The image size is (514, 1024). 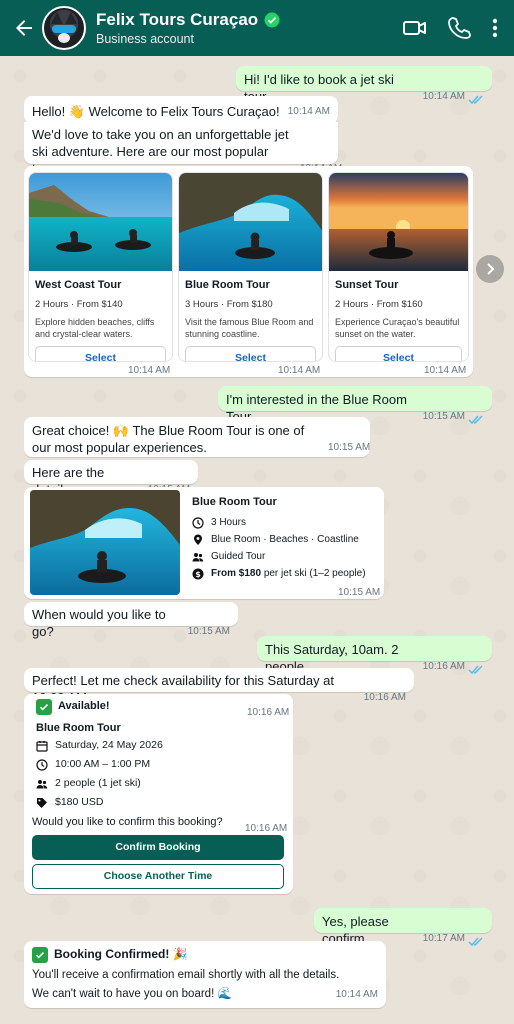 I want to click on confirm-booking-button: Confirm Booking, so click(x=158, y=847).